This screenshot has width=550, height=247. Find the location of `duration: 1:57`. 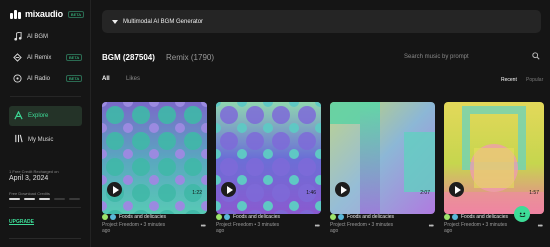

duration: 1:57 is located at coordinates (534, 193).